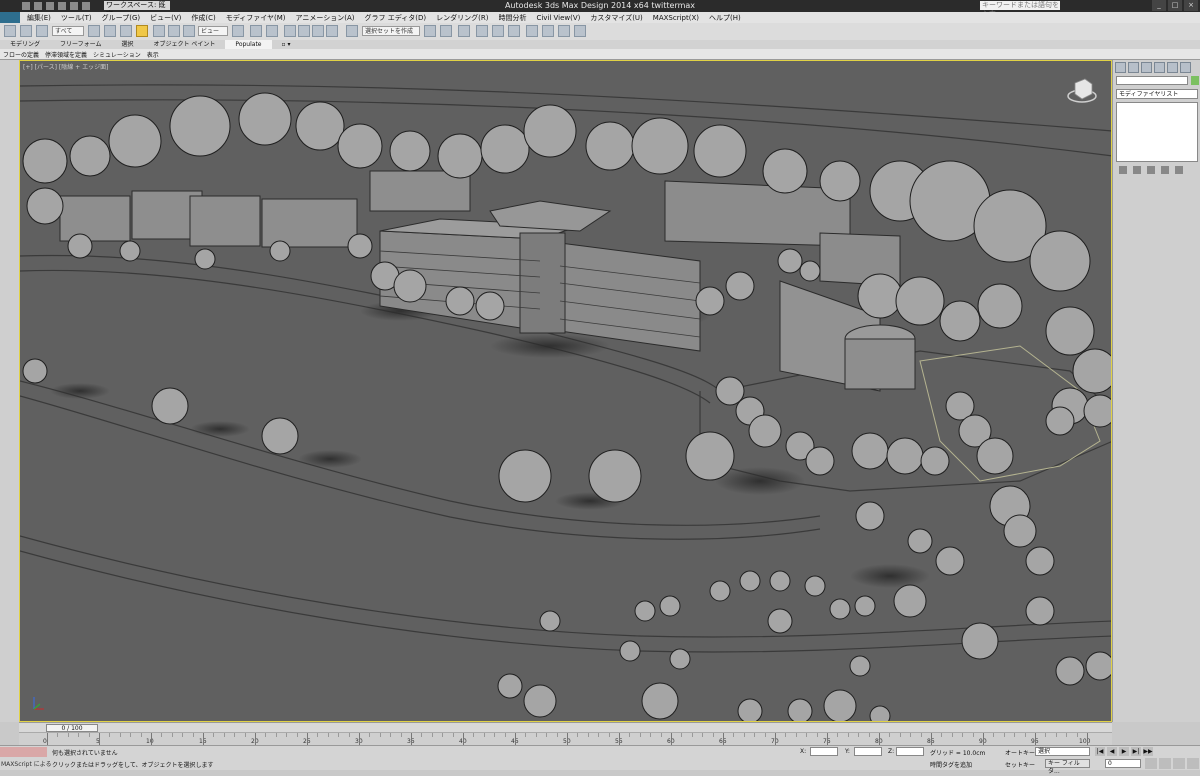  I want to click on align-icon, so click(446, 31).